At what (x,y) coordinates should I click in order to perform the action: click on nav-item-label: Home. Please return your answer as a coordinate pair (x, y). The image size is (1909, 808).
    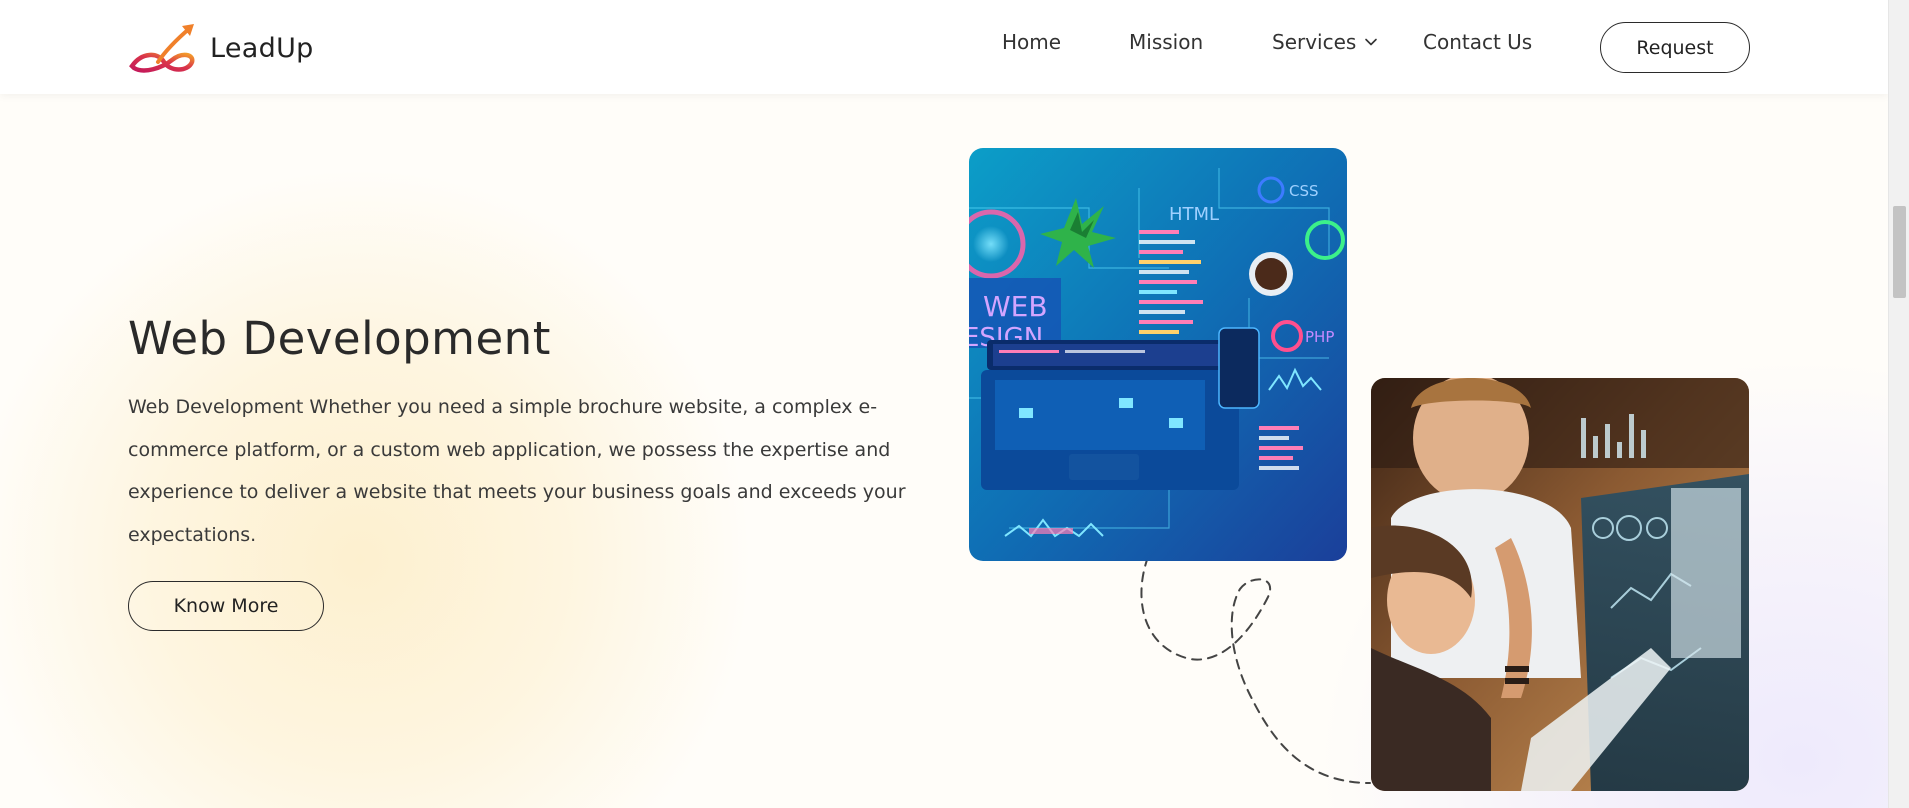
    Looking at the image, I should click on (1032, 42).